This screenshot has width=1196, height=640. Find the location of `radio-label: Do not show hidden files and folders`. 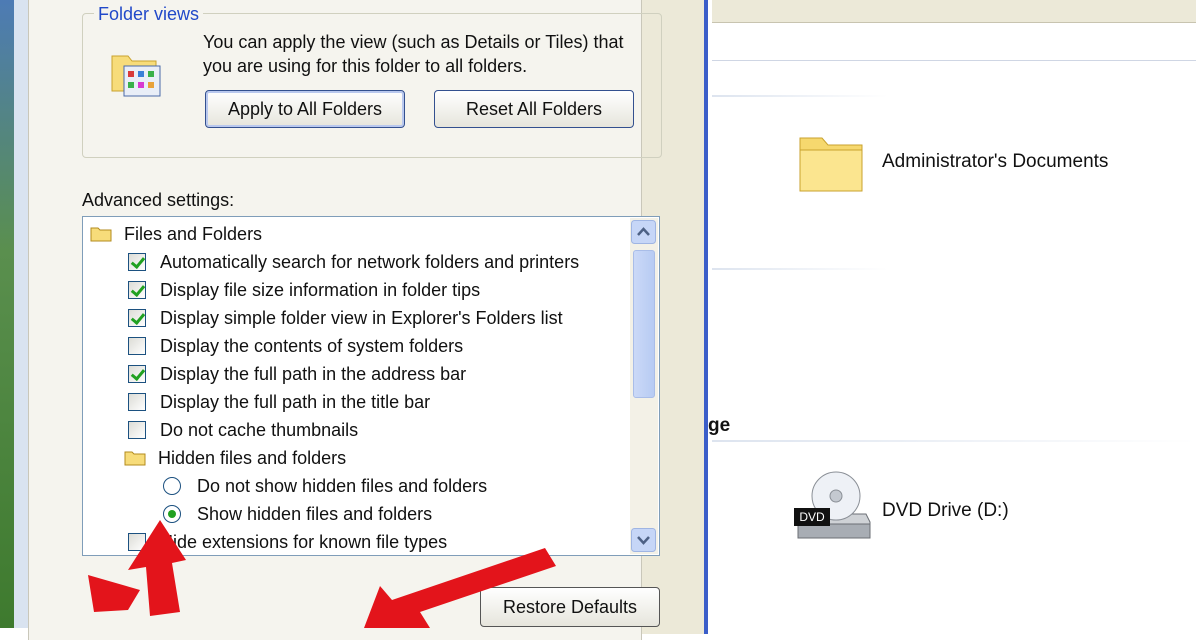

radio-label: Do not show hidden files and folders is located at coordinates (342, 485).